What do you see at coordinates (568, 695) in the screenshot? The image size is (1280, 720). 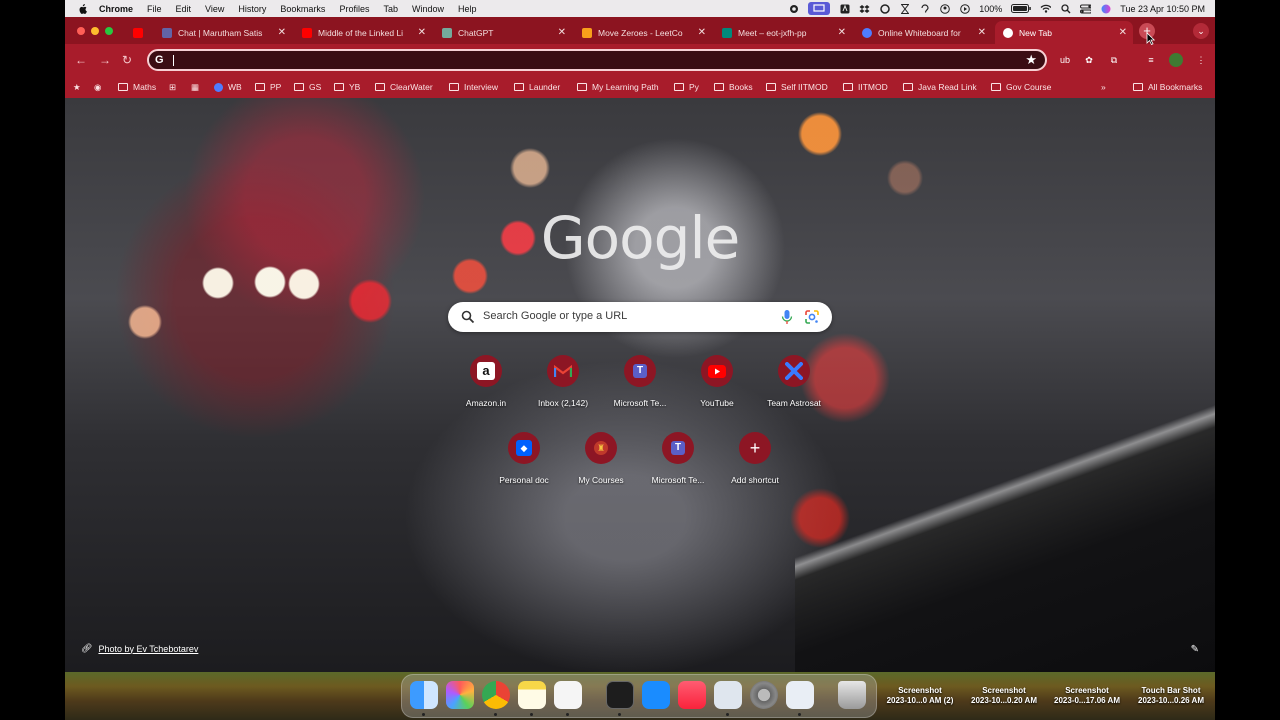 I see `textedit-icon` at bounding box center [568, 695].